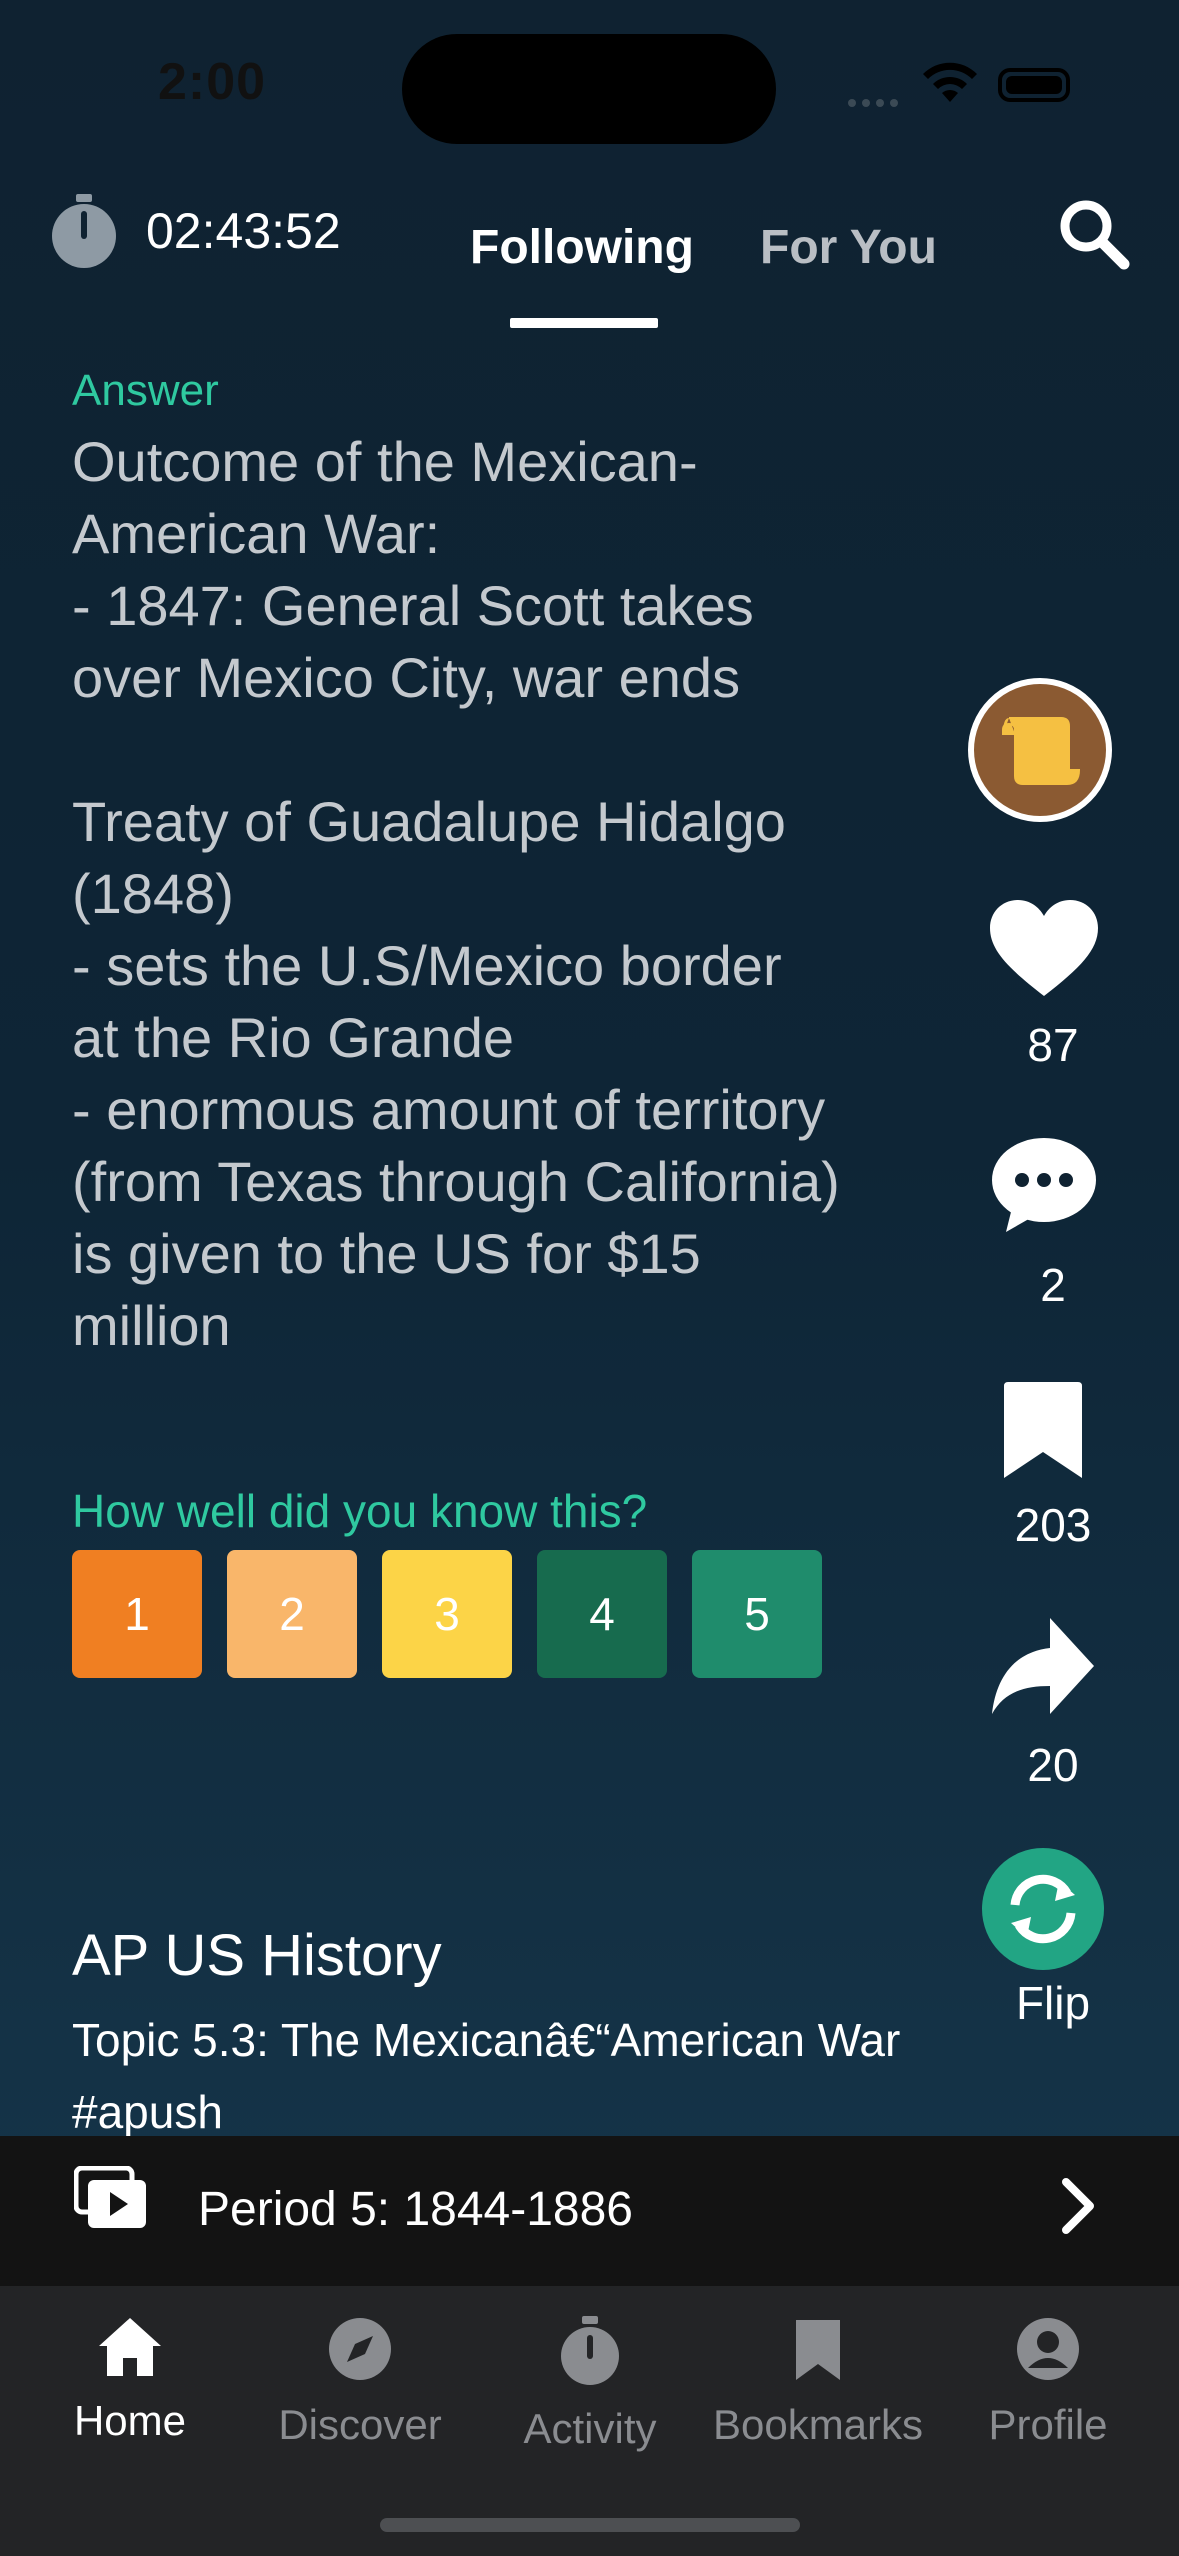  Describe the element at coordinates (447, 1614) in the screenshot. I see `rating-button-3: 3` at that location.